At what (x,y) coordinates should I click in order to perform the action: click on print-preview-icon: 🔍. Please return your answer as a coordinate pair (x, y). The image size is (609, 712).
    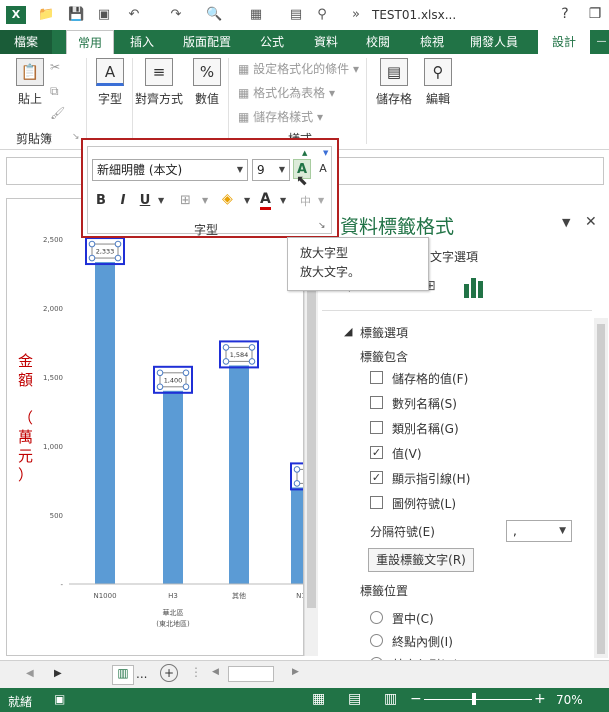
    Looking at the image, I should click on (214, 15).